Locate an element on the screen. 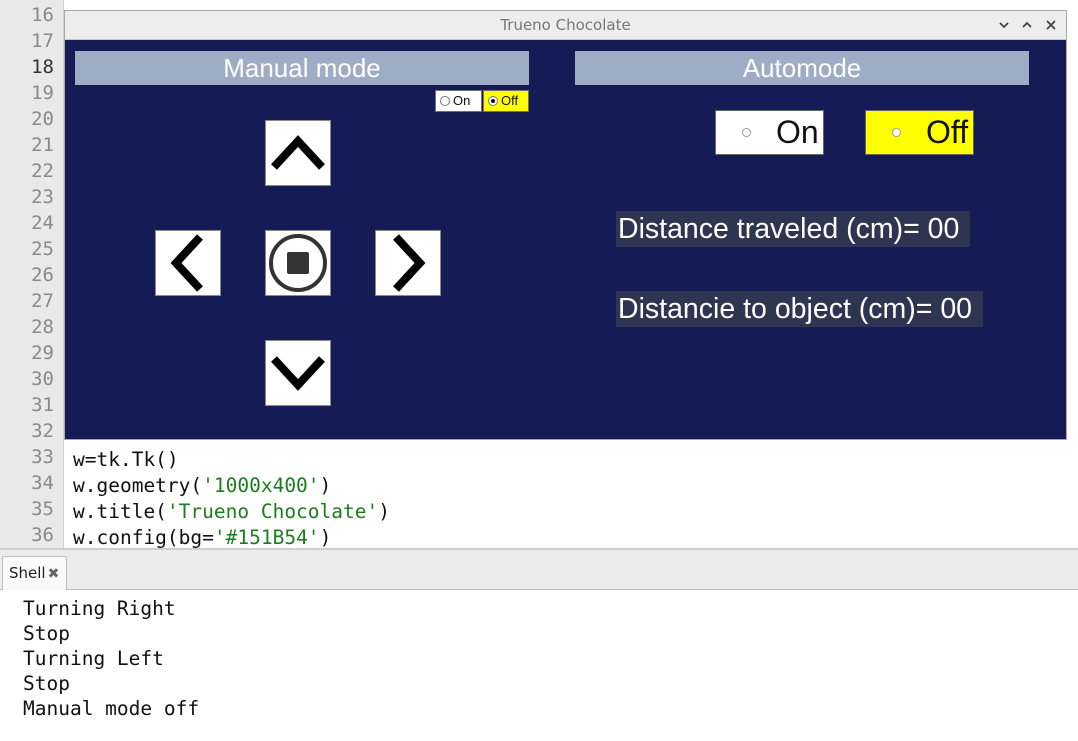 The image size is (1078, 741). line-number: 32 is located at coordinates (42, 431).